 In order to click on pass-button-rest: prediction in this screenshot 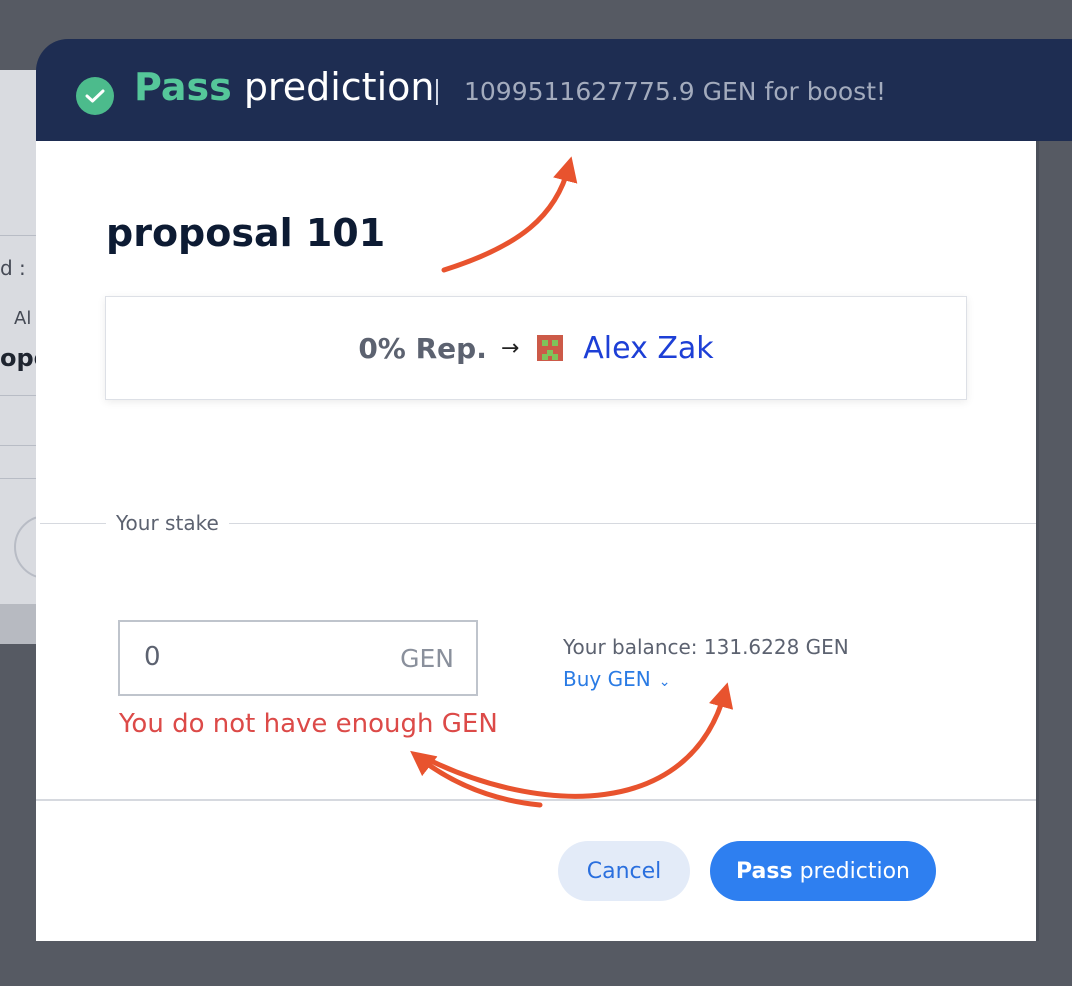, I will do `click(854, 871)`.